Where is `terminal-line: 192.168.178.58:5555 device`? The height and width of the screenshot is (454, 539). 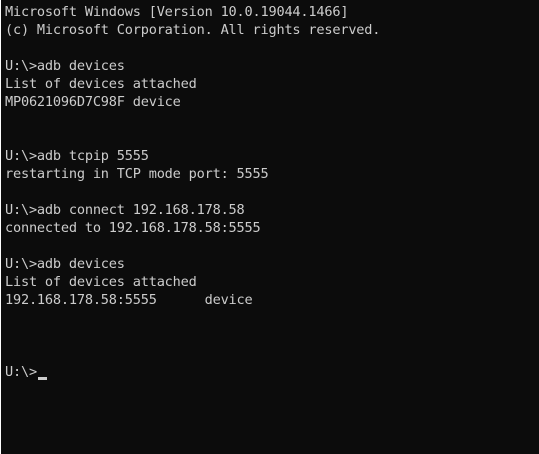 terminal-line: 192.168.178.58:5555 device is located at coordinates (129, 300).